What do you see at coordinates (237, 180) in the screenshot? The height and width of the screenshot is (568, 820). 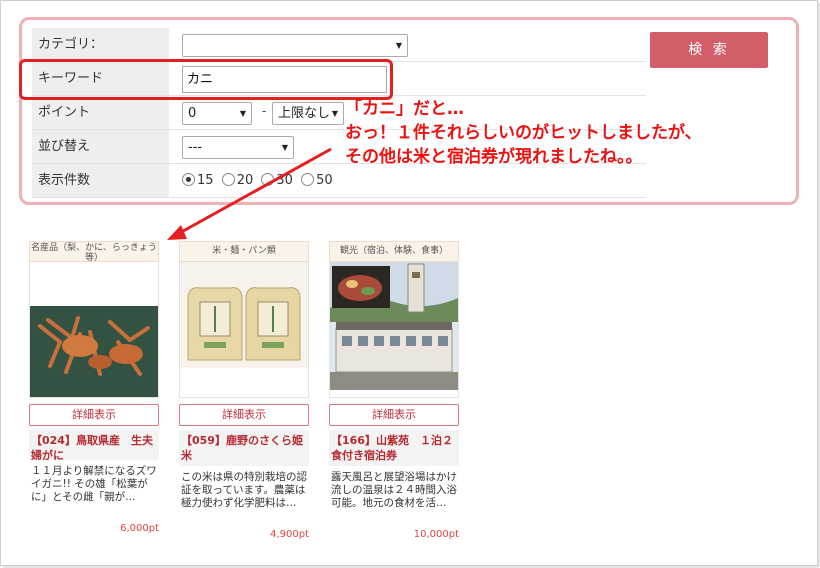 I see `count-radio-20: 20` at bounding box center [237, 180].